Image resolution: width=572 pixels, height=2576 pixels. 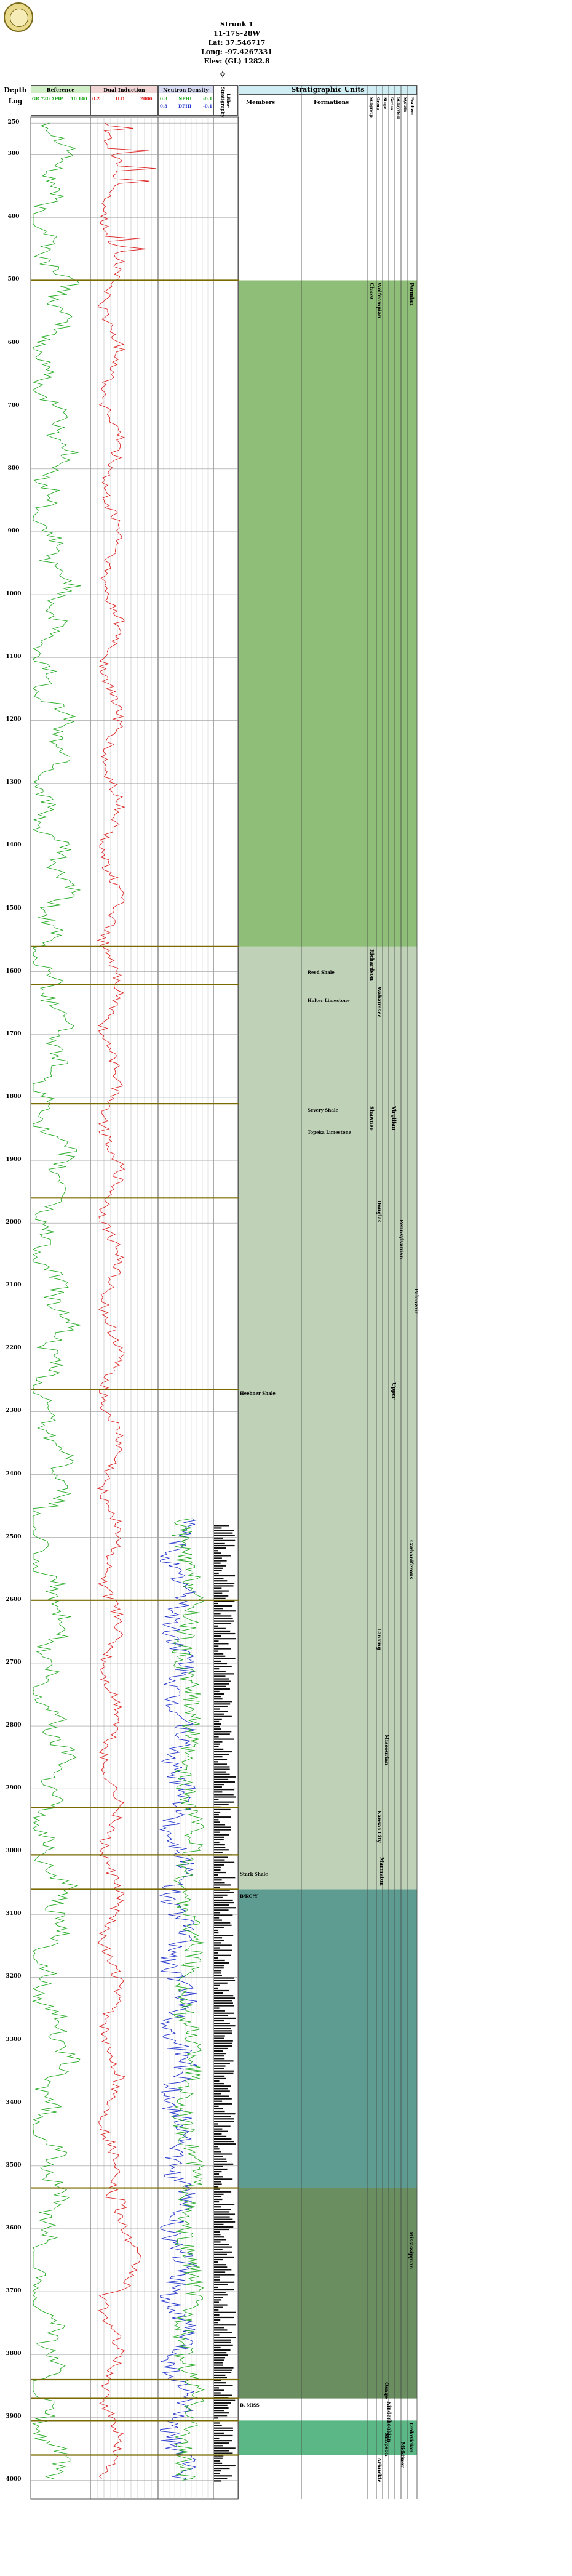 What do you see at coordinates (416, 1301) in the screenshot?
I see `rank-label: Paleozoic` at bounding box center [416, 1301].